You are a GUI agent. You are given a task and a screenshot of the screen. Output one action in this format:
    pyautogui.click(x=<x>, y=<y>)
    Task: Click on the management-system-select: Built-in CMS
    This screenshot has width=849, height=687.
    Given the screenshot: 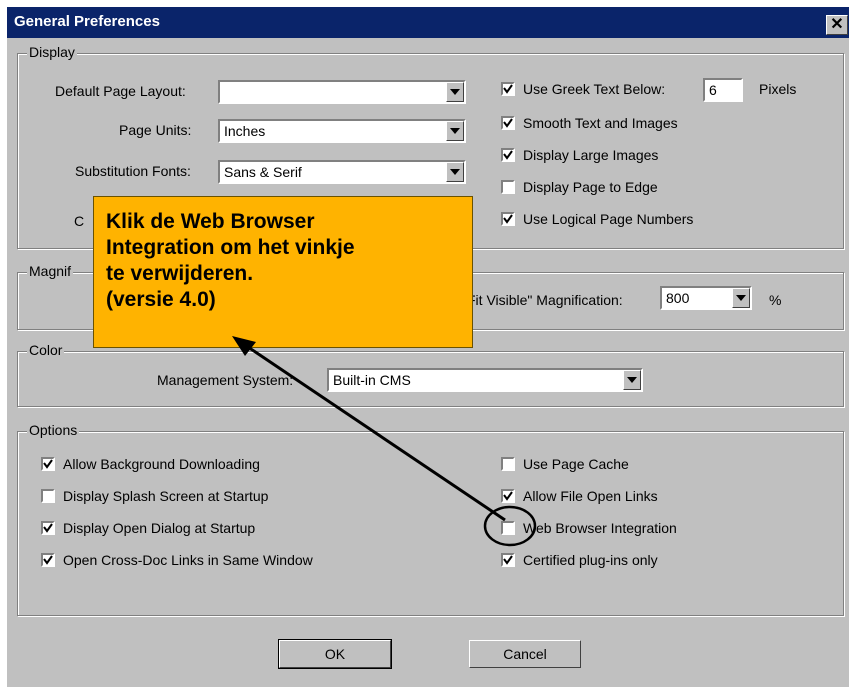 What is the action you would take?
    pyautogui.click(x=485, y=380)
    